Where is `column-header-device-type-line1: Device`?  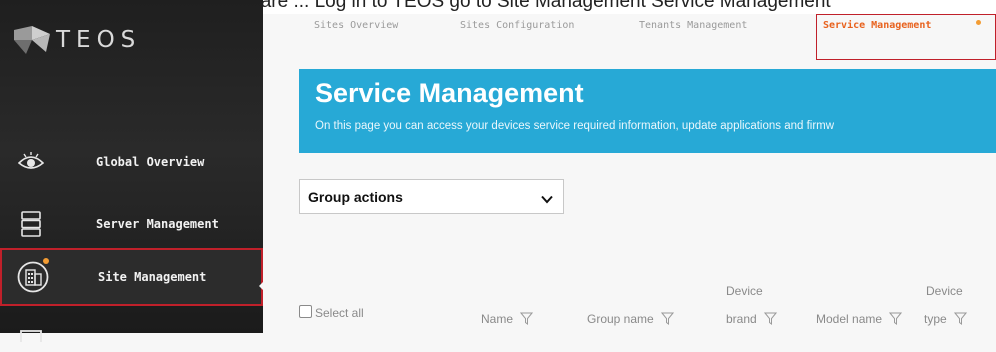
column-header-device-type-line1: Device is located at coordinates (944, 291).